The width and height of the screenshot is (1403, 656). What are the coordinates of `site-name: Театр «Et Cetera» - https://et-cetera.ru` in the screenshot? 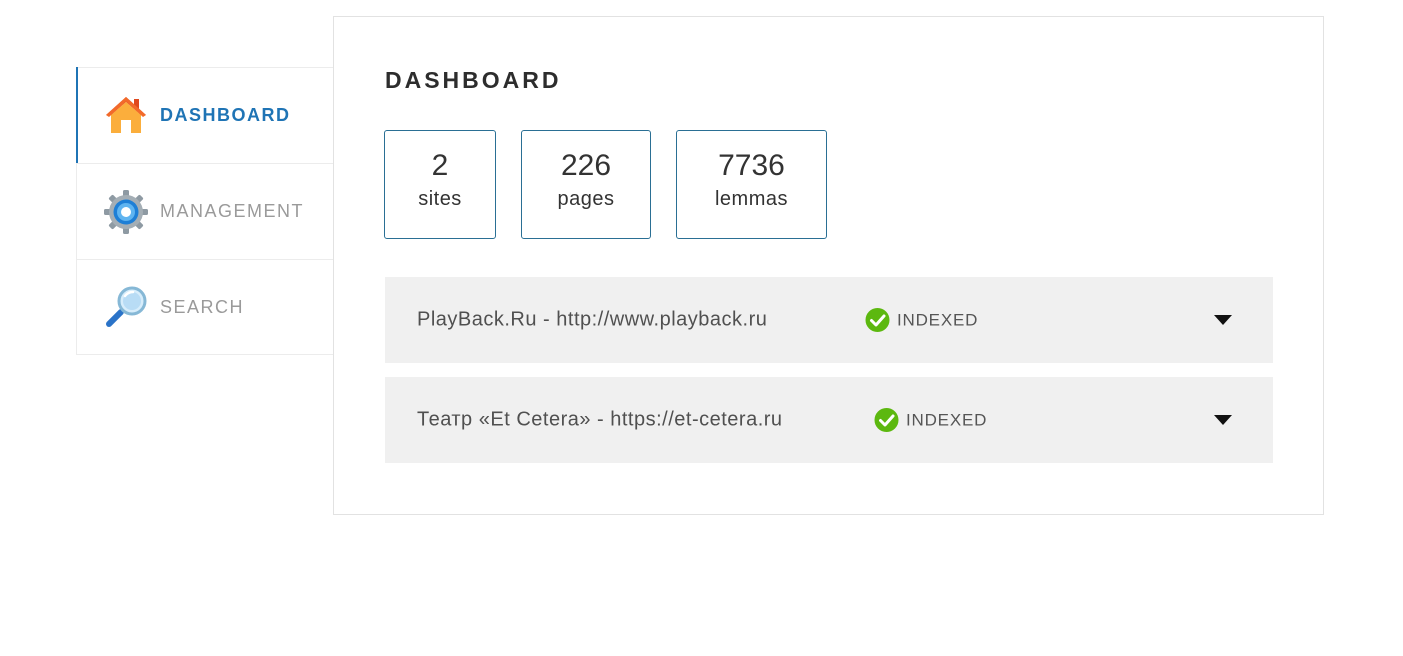 It's located at (600, 419).